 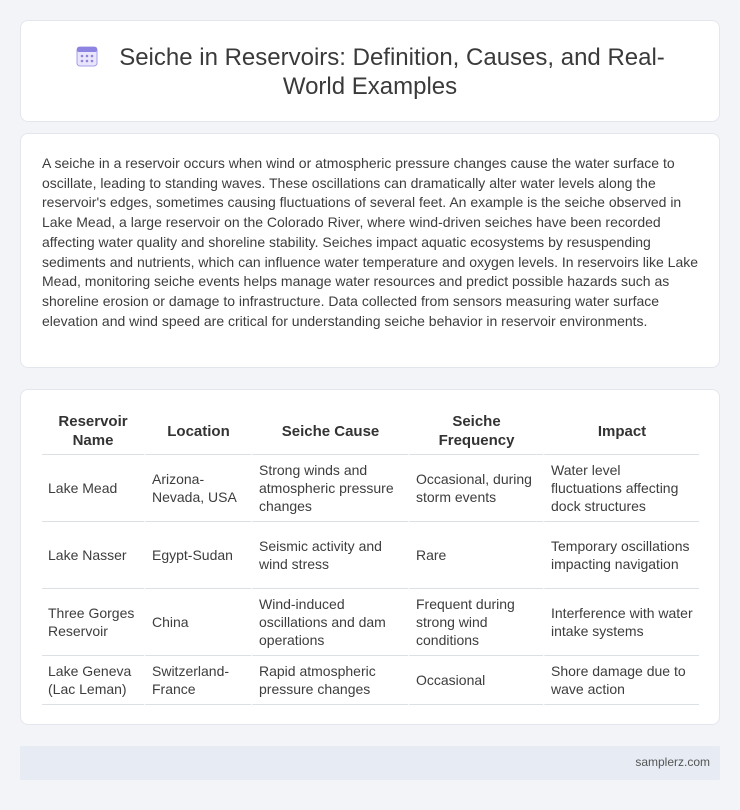 I want to click on table-cell: Rare, so click(x=475, y=555).